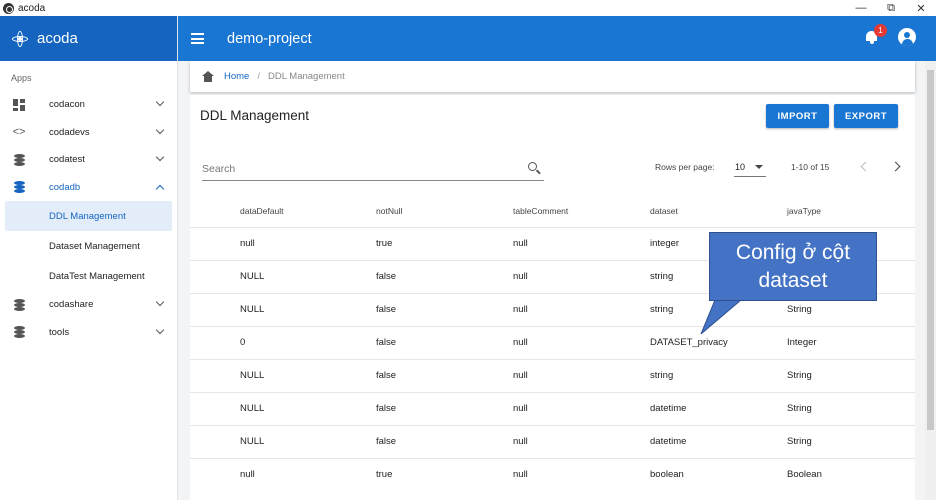 Image resolution: width=936 pixels, height=500 pixels. What do you see at coordinates (283, 211) in the screenshot?
I see `column-header-datadefault: dataDefault` at bounding box center [283, 211].